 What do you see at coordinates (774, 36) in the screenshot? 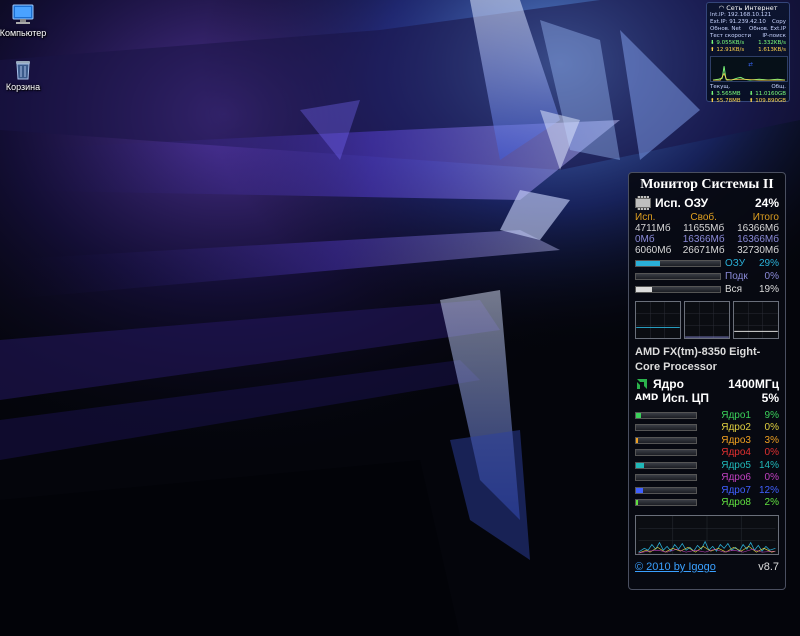
I see `ip-search-link: IP-поиск` at bounding box center [774, 36].